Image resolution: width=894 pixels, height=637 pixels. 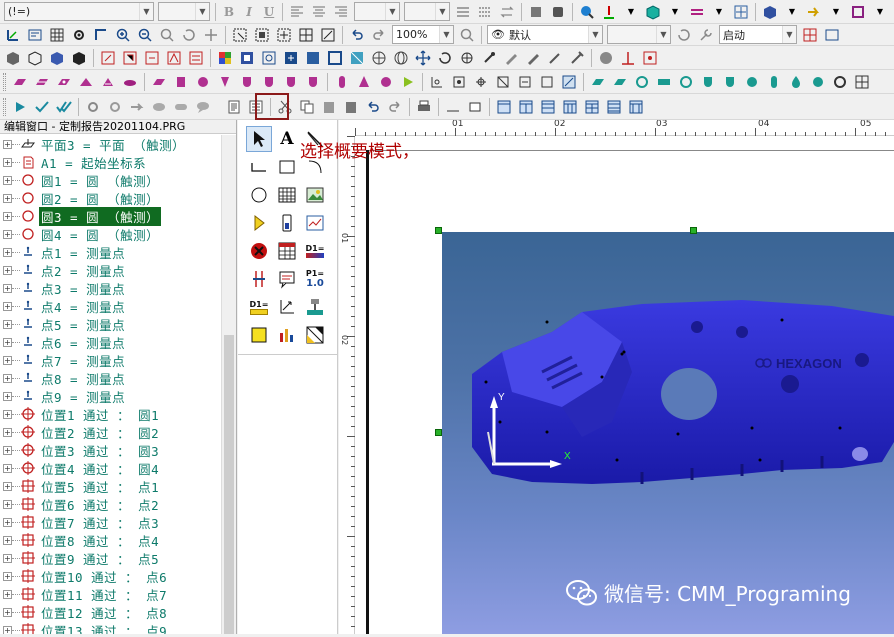 I want to click on toolbar-grip, so click(x=4, y=106).